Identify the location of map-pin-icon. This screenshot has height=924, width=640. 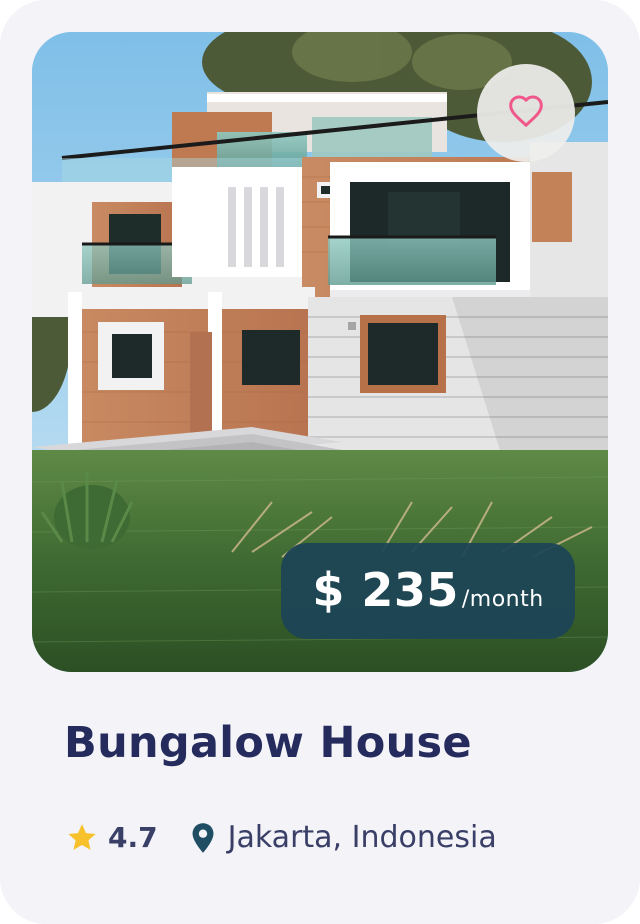
(203, 838).